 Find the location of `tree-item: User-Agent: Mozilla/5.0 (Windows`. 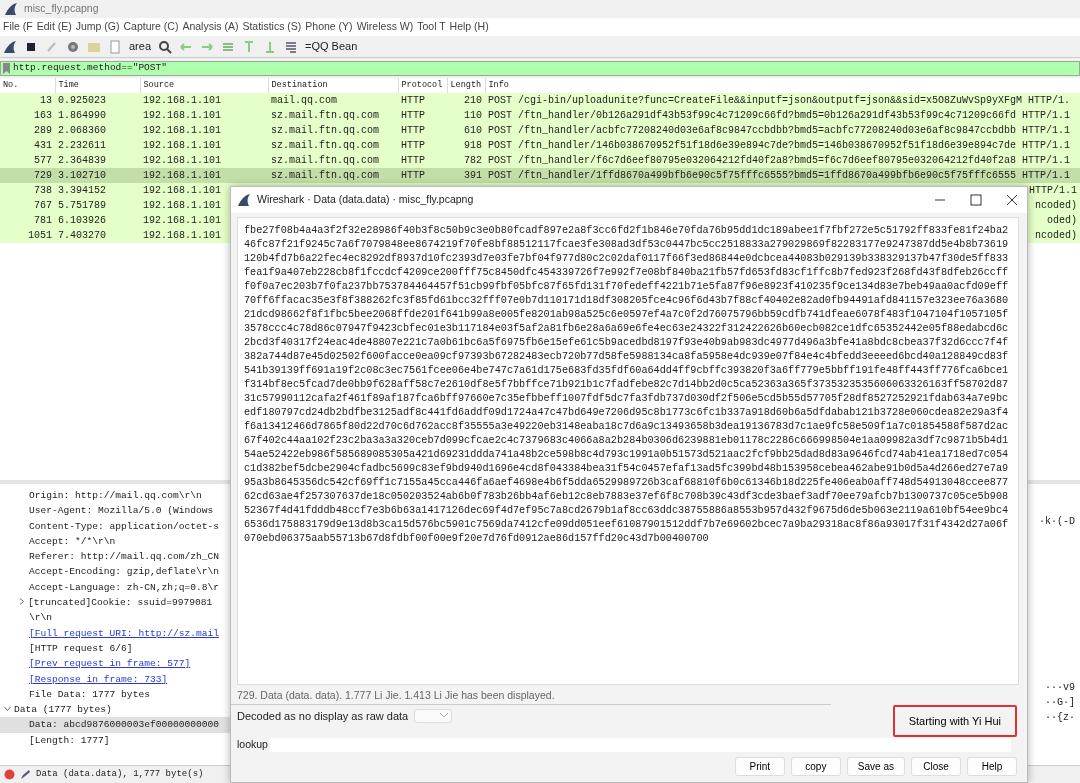

tree-item: User-Agent: Mozilla/5.0 (Windows is located at coordinates (115, 511).